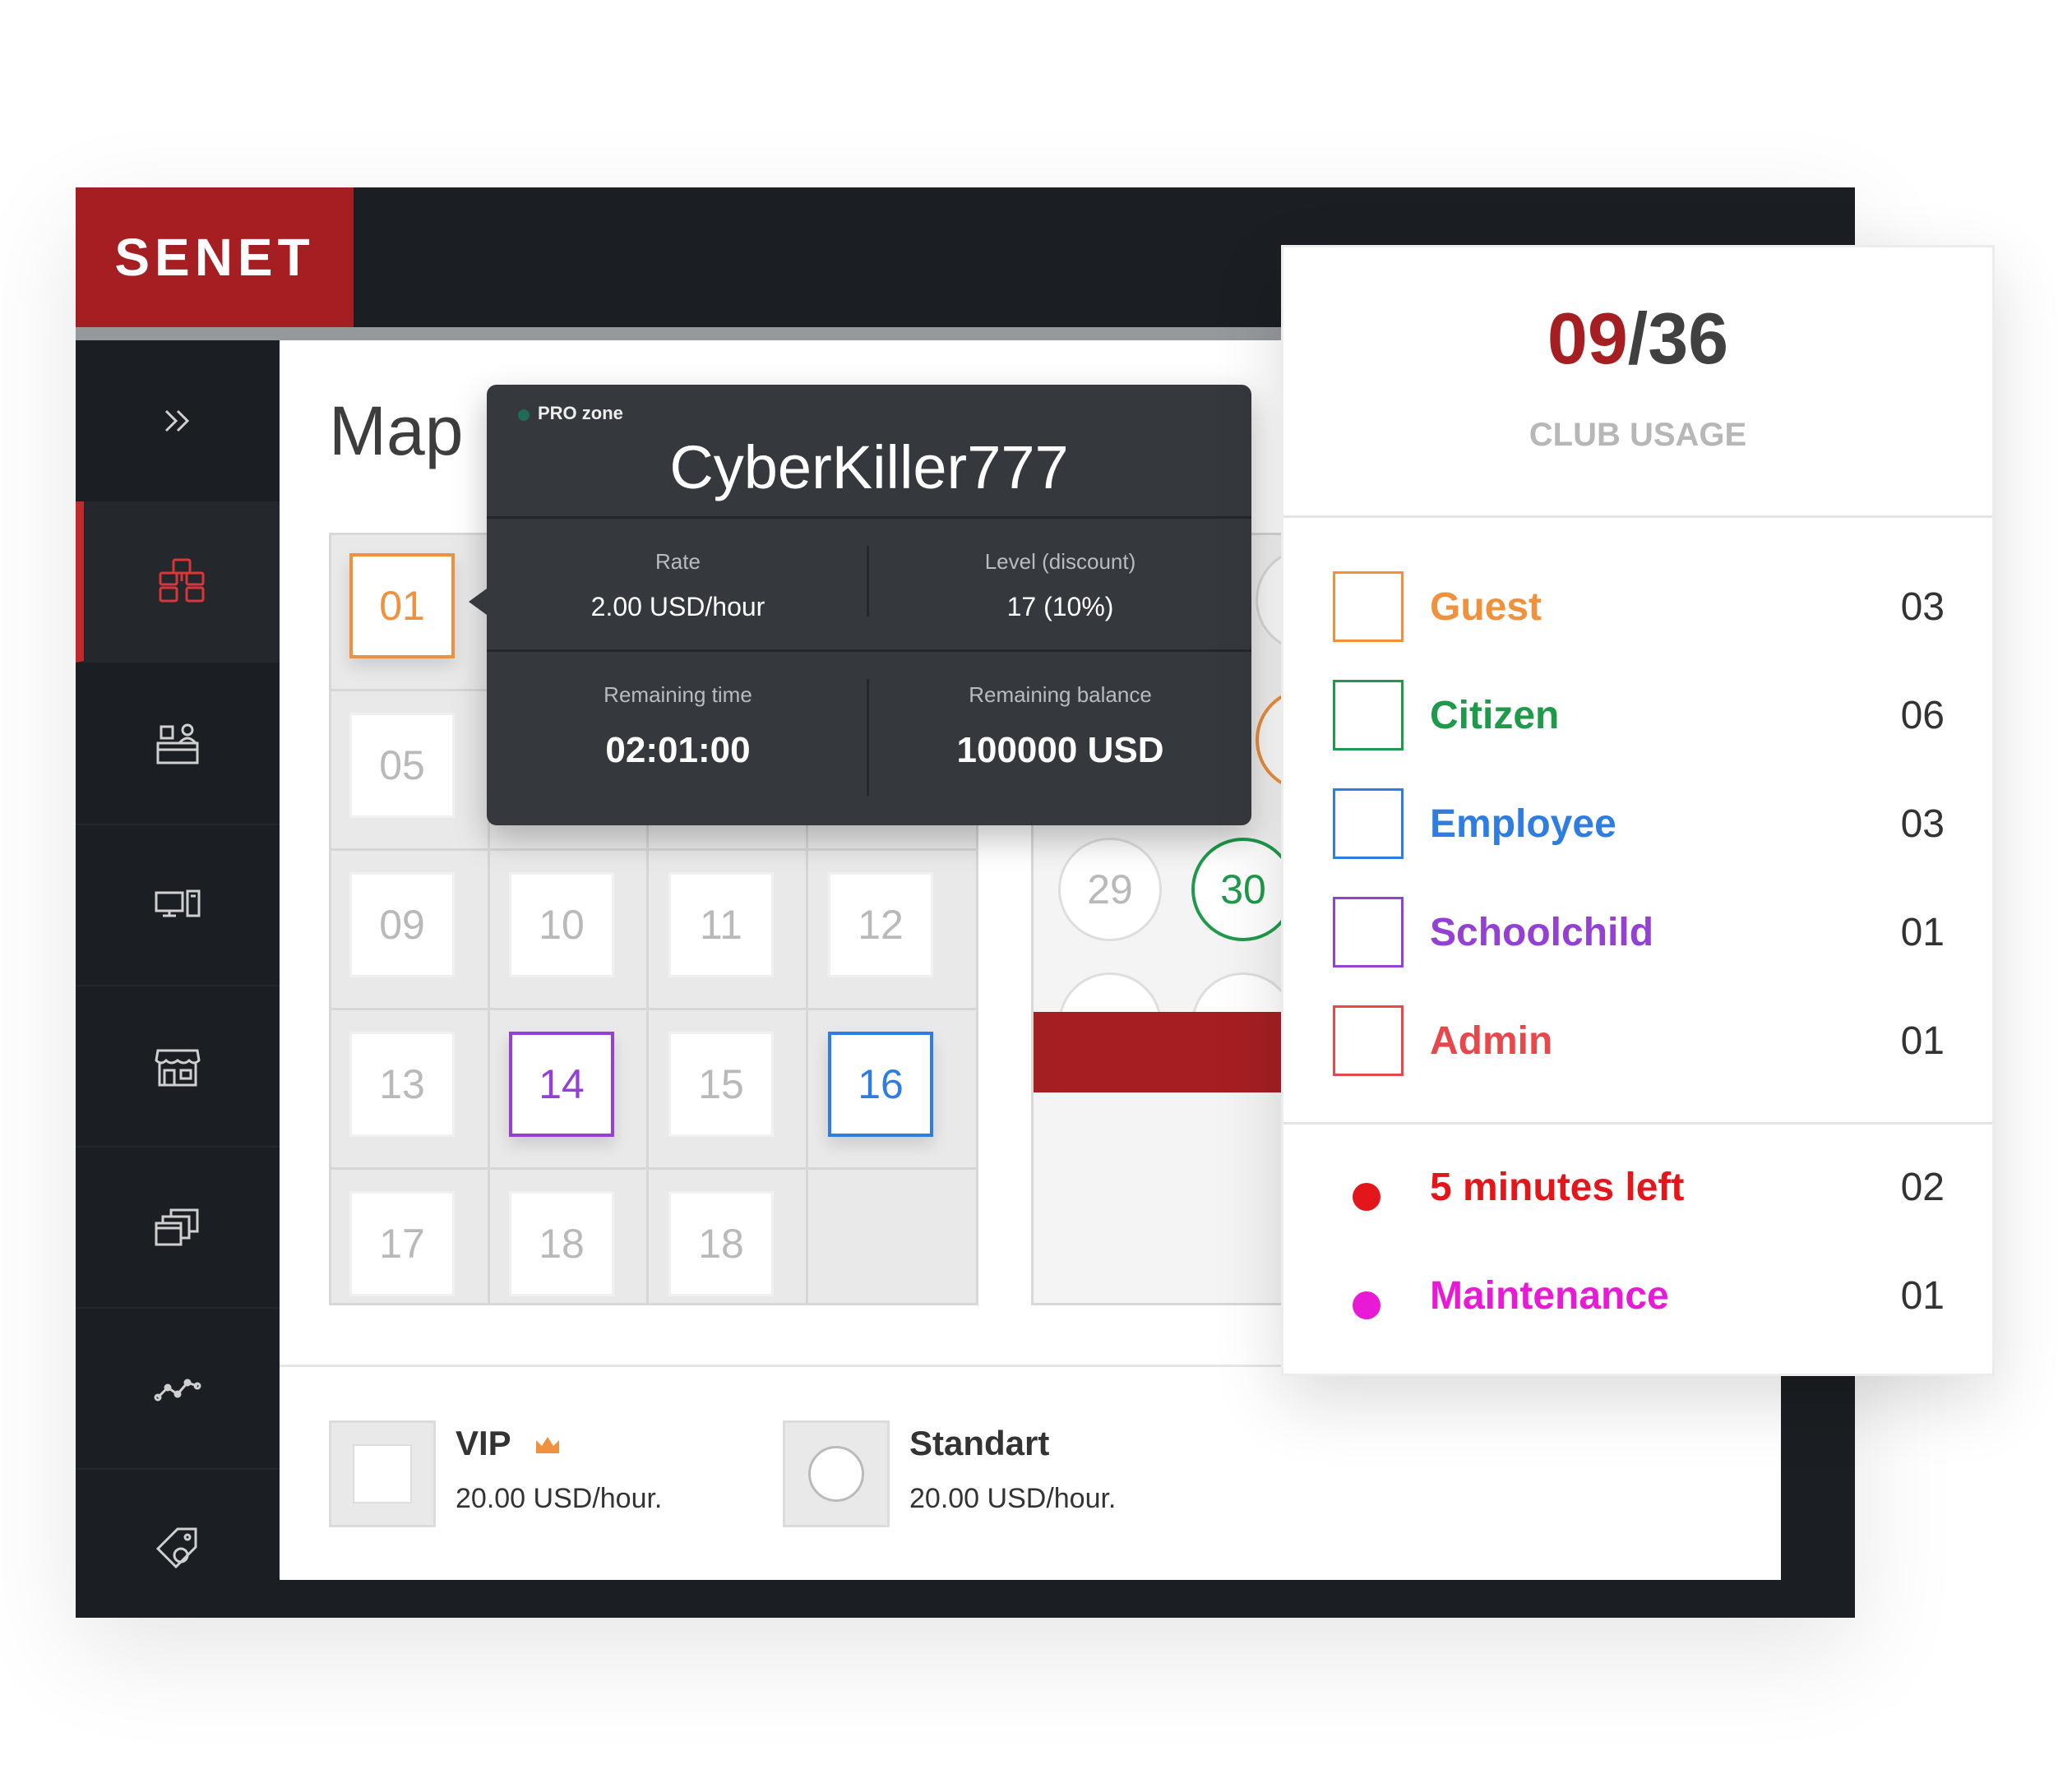  I want to click on schoolchild-swatch, so click(1368, 933).